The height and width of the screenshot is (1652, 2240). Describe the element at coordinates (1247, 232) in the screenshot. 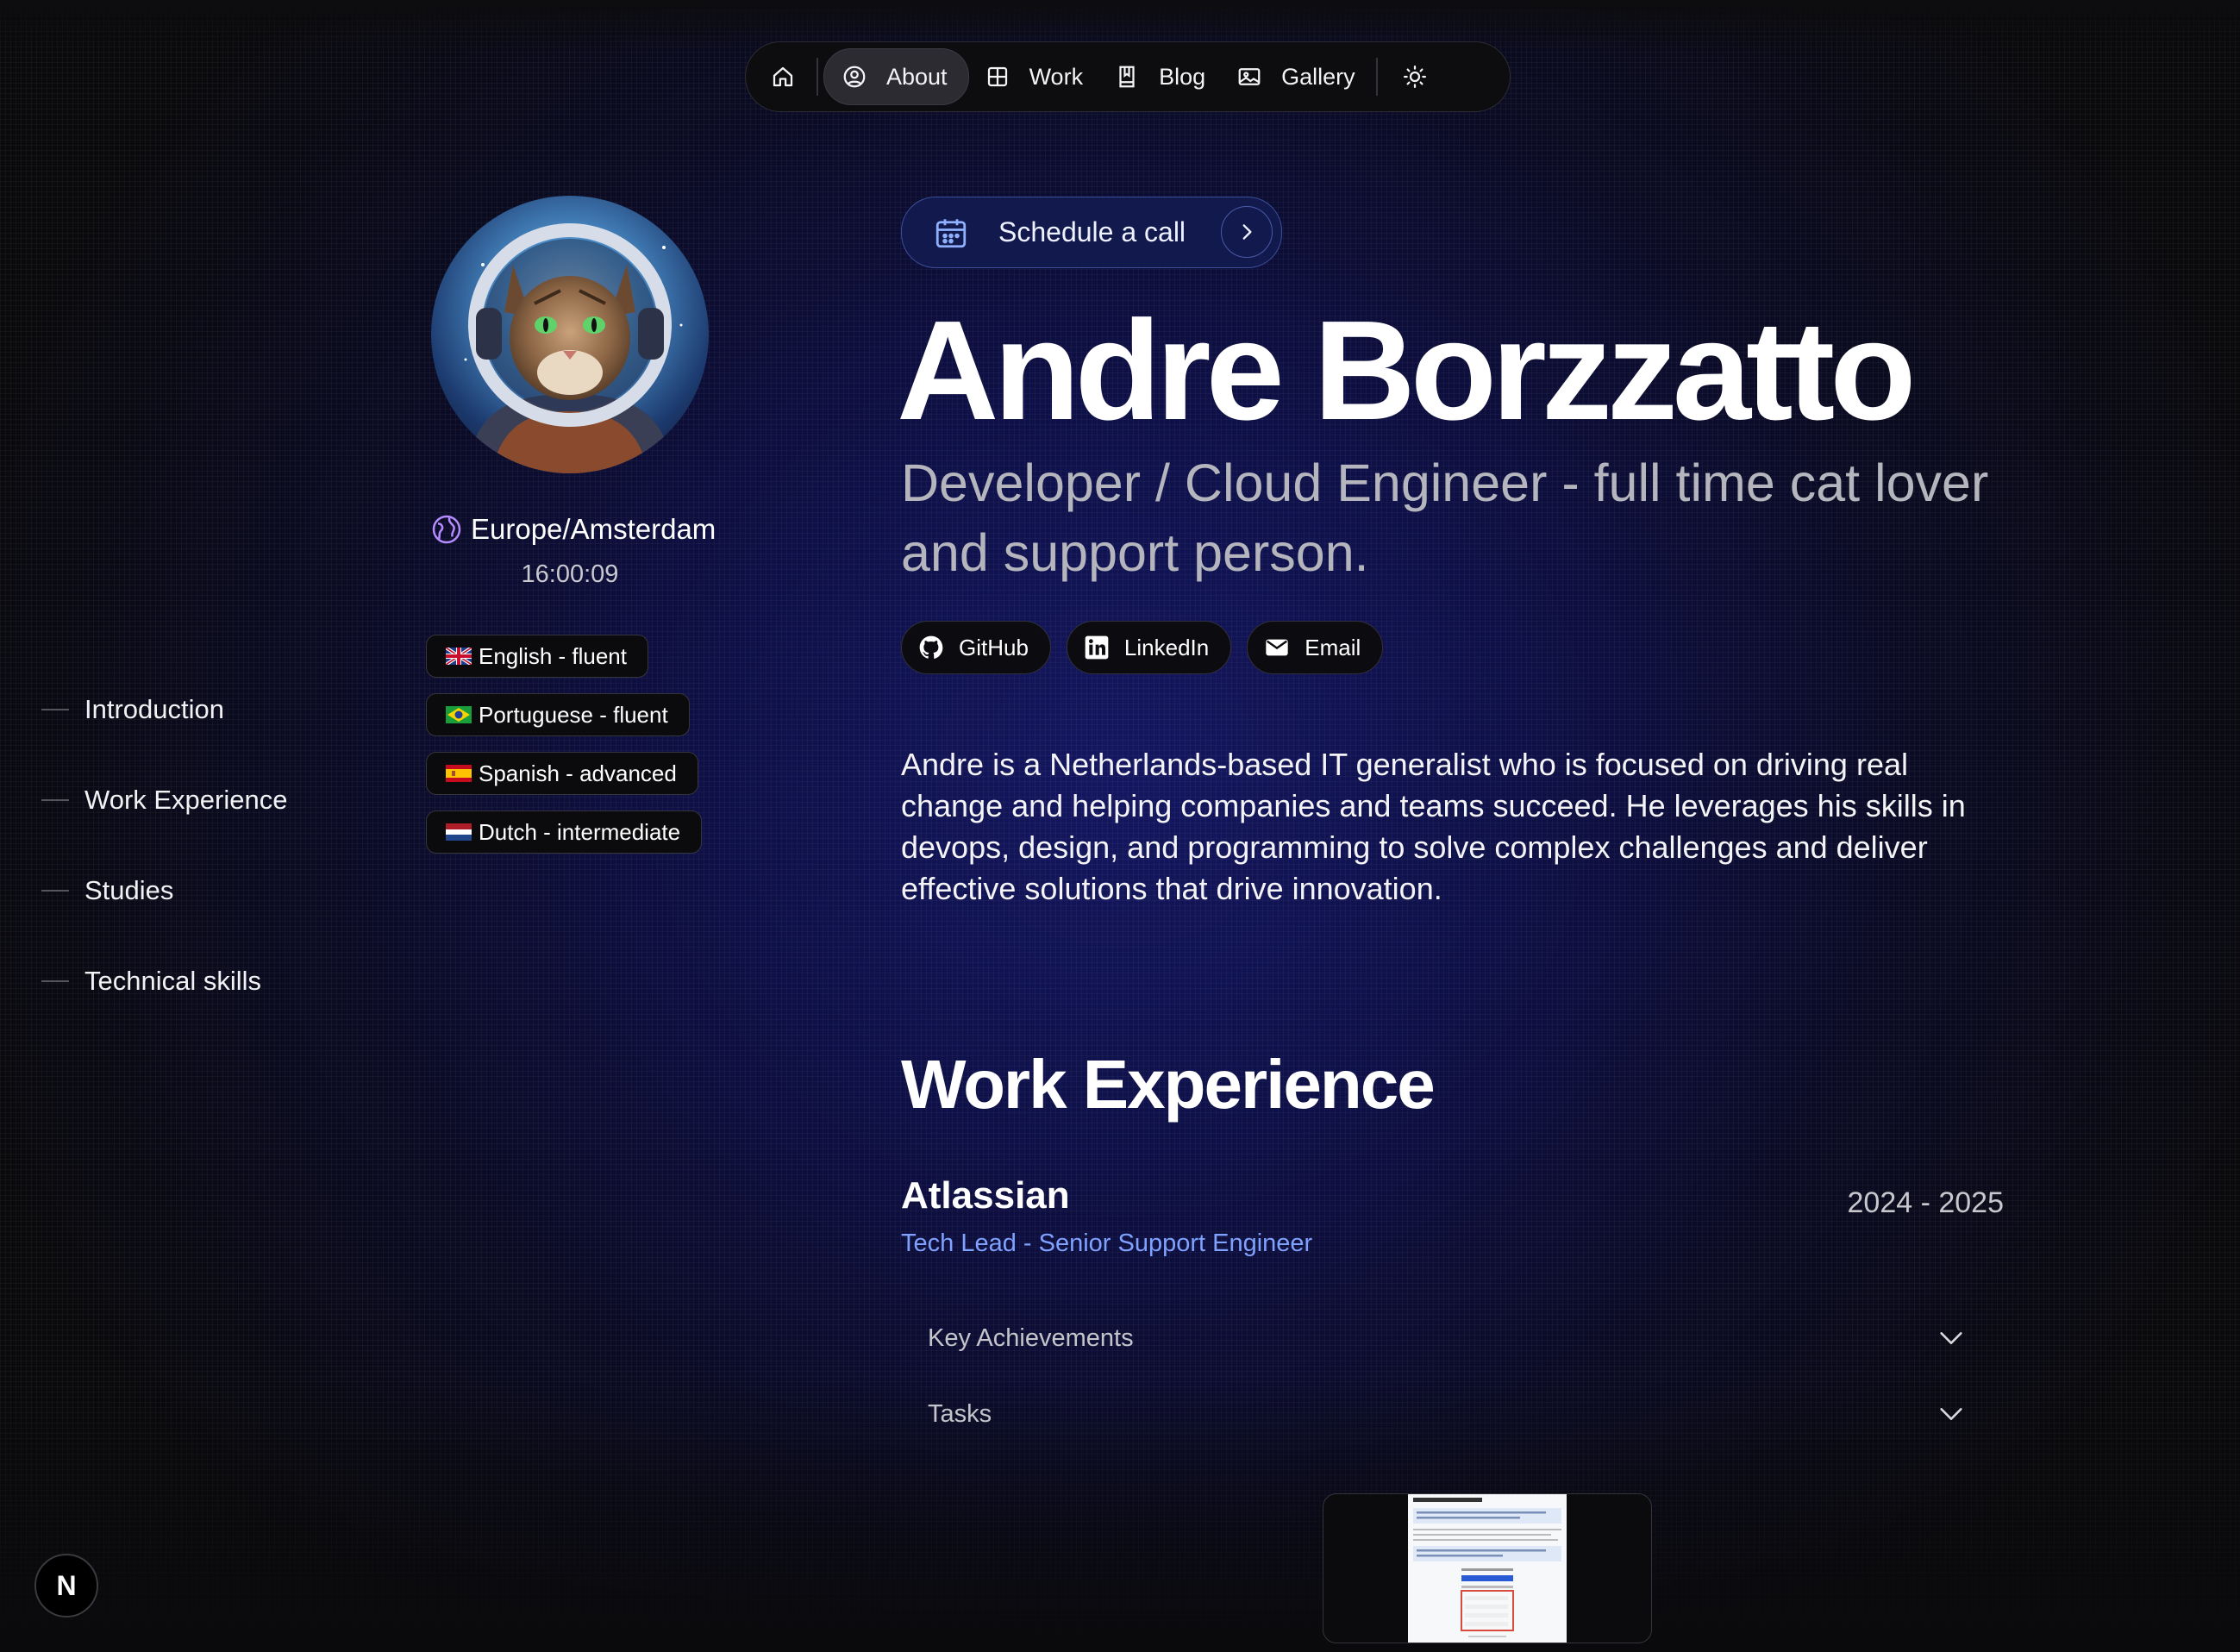

I see `chevron-right-icon` at that location.